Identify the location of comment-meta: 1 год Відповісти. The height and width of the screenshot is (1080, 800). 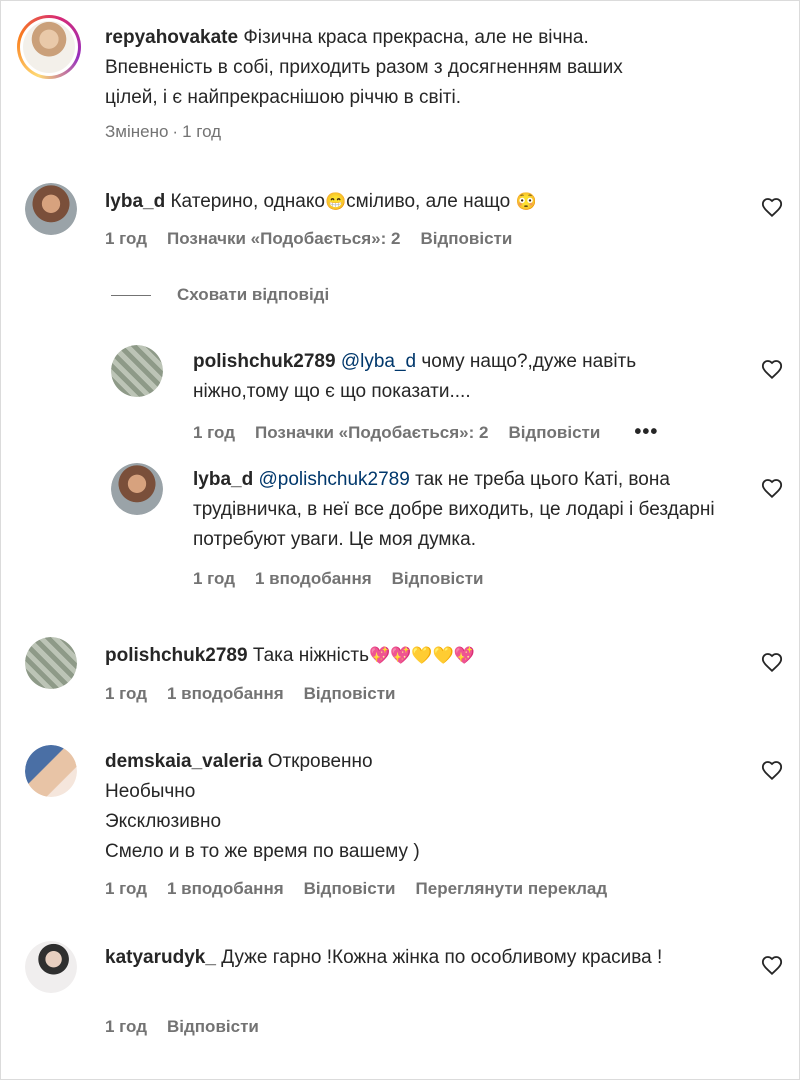
(182, 1027).